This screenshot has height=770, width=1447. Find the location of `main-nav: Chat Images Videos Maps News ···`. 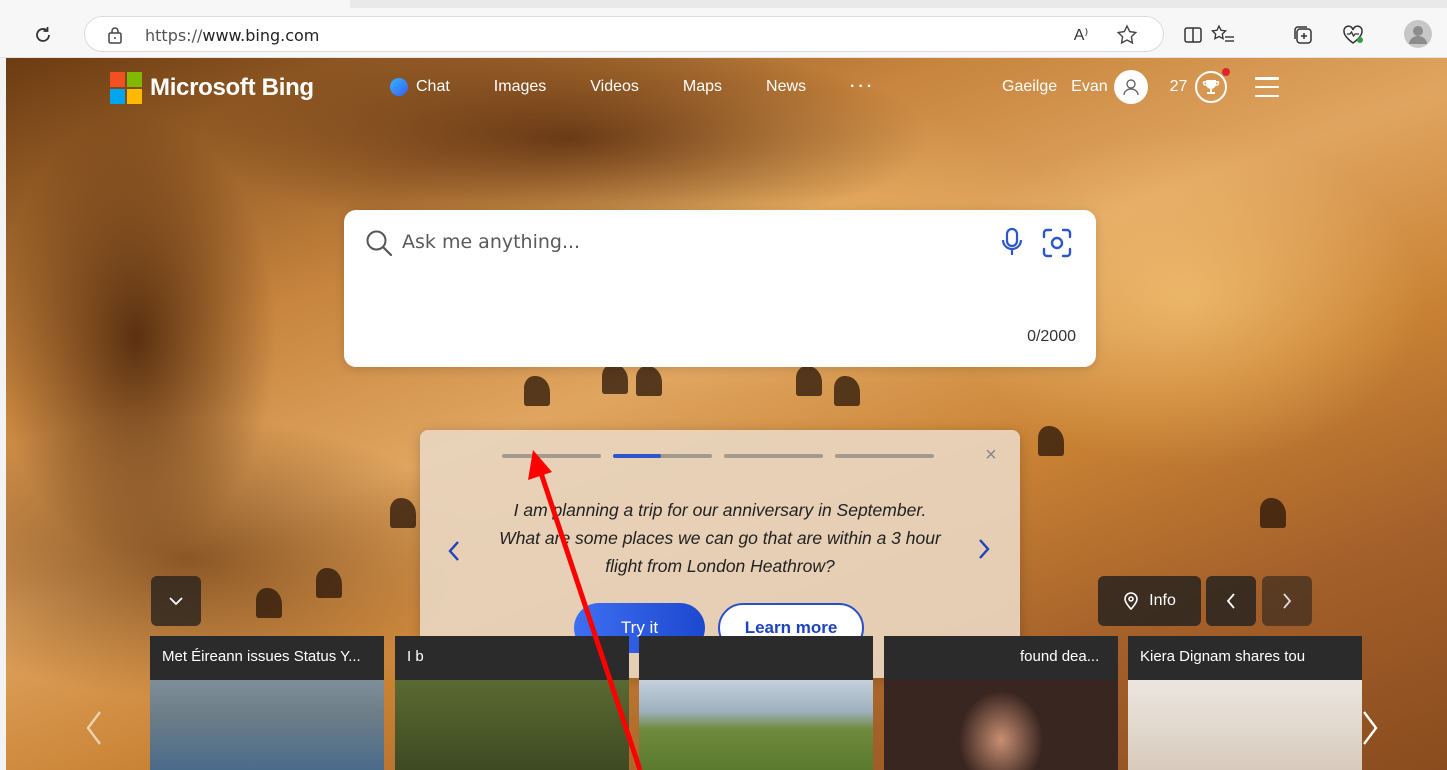

main-nav: Chat Images Videos Maps News ··· is located at coordinates (654, 87).